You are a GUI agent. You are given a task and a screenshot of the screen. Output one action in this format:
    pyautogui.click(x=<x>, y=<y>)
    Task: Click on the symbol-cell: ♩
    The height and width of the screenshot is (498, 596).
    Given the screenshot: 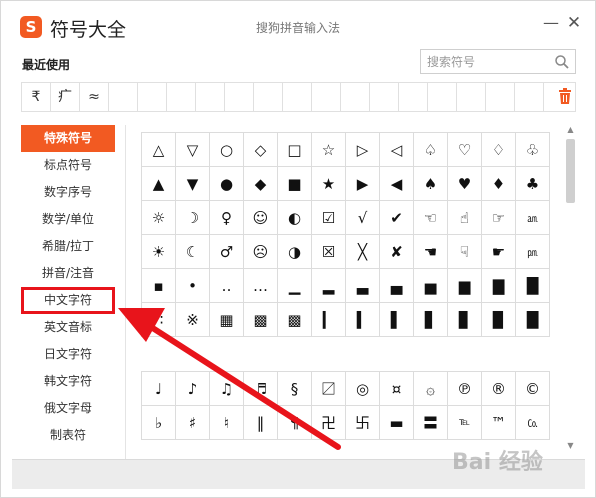 What is the action you would take?
    pyautogui.click(x=159, y=389)
    